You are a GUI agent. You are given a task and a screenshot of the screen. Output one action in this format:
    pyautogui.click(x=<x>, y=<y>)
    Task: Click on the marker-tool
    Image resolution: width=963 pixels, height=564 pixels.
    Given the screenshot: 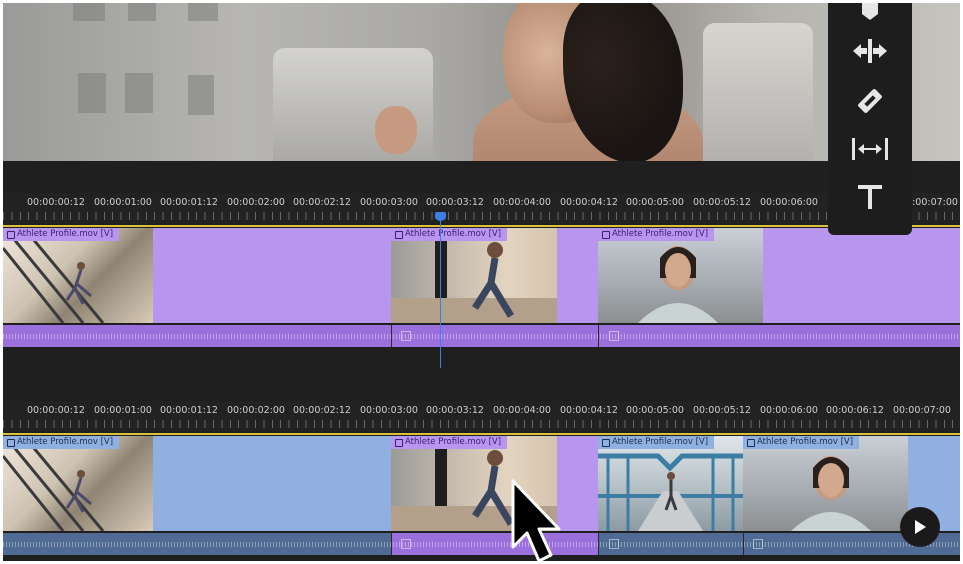 What is the action you would take?
    pyautogui.click(x=870, y=17)
    